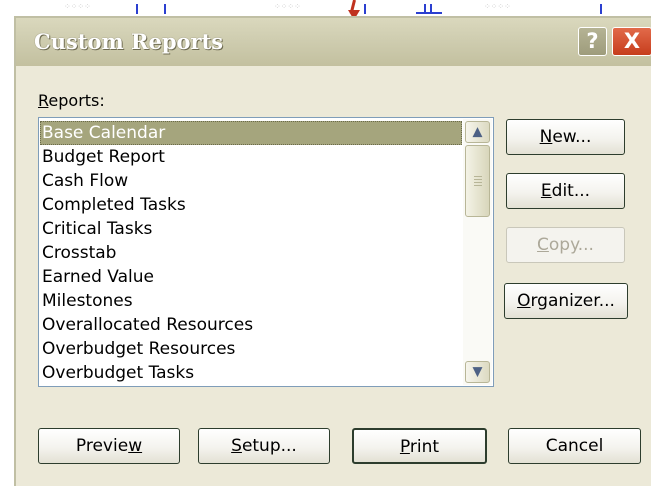  What do you see at coordinates (524, 301) in the screenshot?
I see `organizer-button-mnemonic: O` at bounding box center [524, 301].